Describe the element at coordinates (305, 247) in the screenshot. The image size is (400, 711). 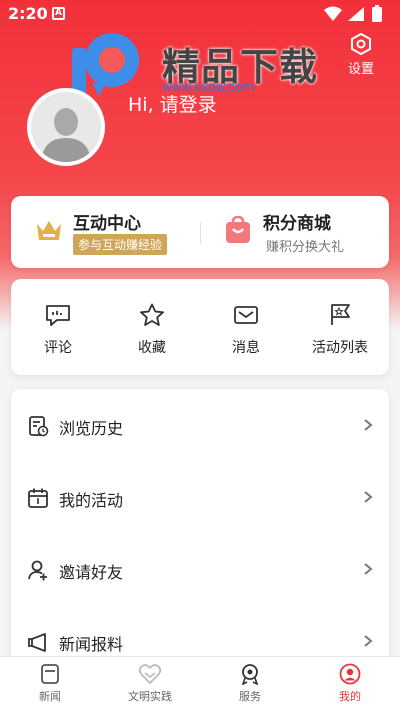
I see `points-mall-subtitle: 赚积分换大礼` at that location.